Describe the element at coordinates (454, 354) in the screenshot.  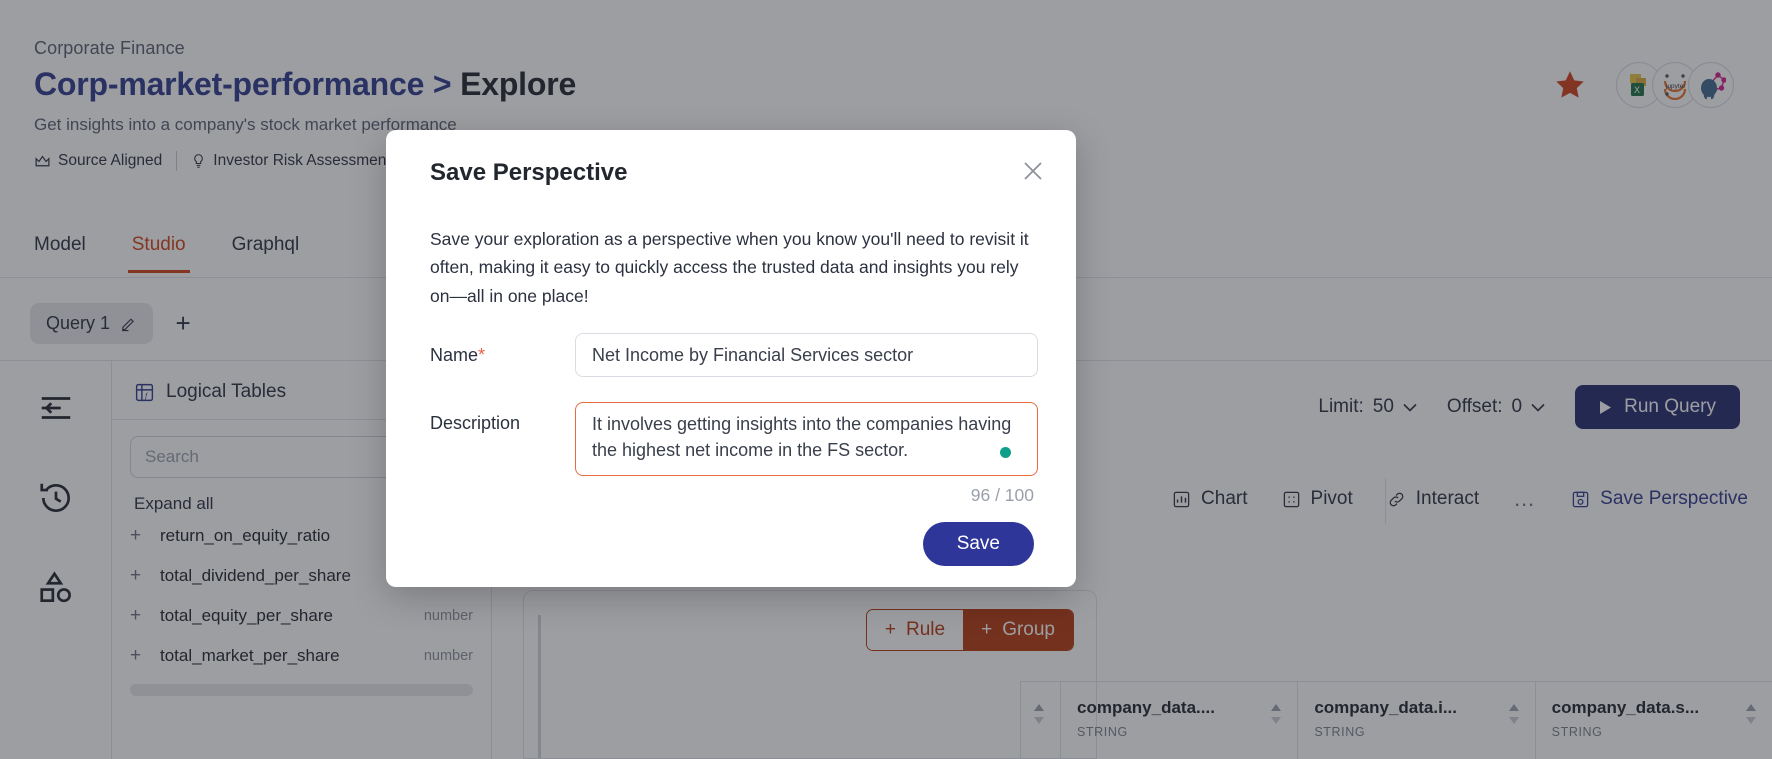
I see `name-label-text: Name` at that location.